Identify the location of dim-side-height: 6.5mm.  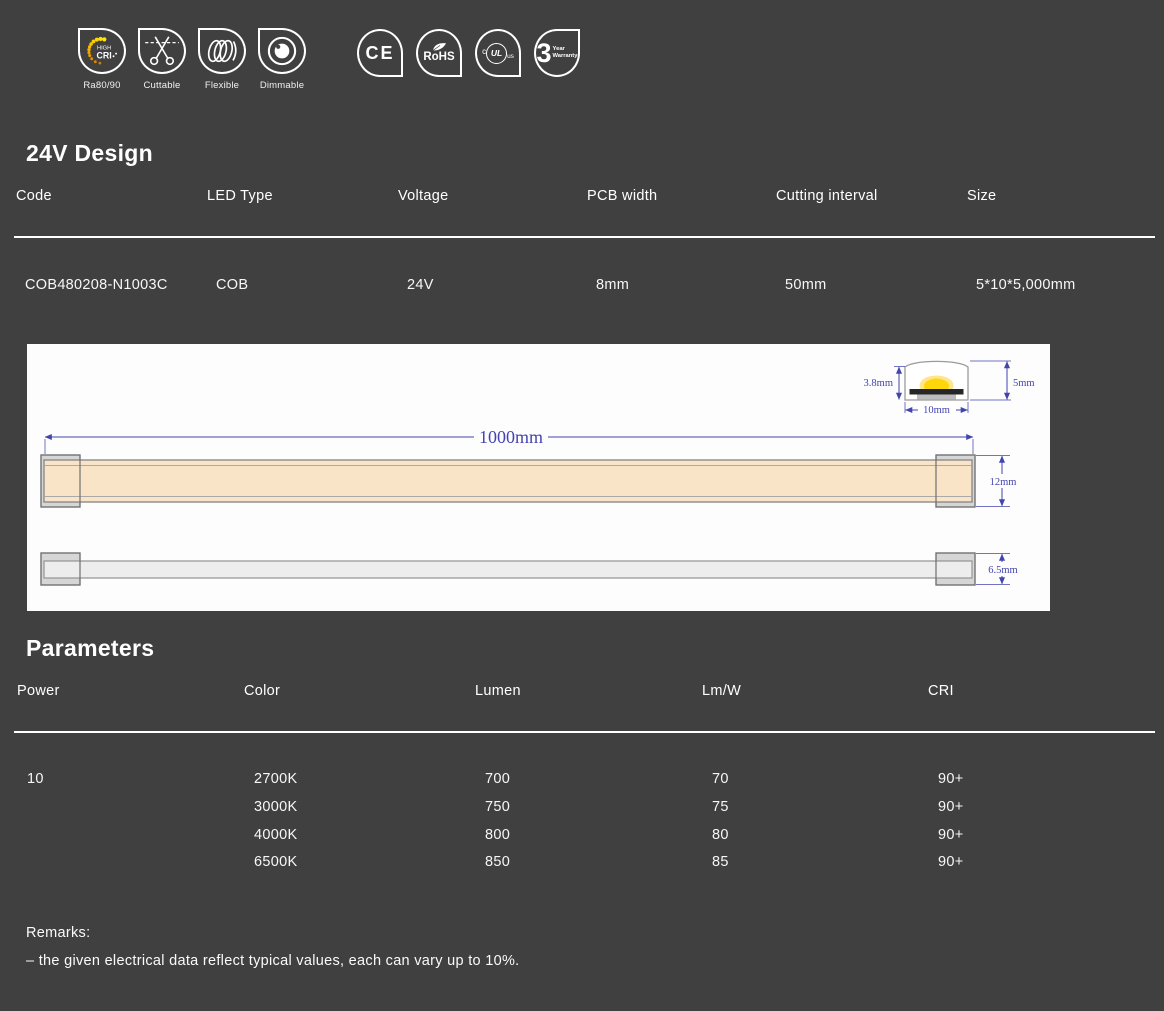
(1000, 569).